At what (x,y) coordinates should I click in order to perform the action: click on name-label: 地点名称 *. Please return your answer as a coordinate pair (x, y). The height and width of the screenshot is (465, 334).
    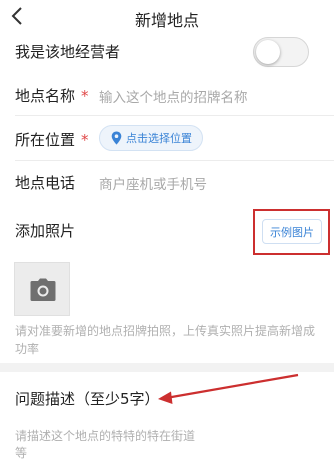
    Looking at the image, I should click on (52, 96).